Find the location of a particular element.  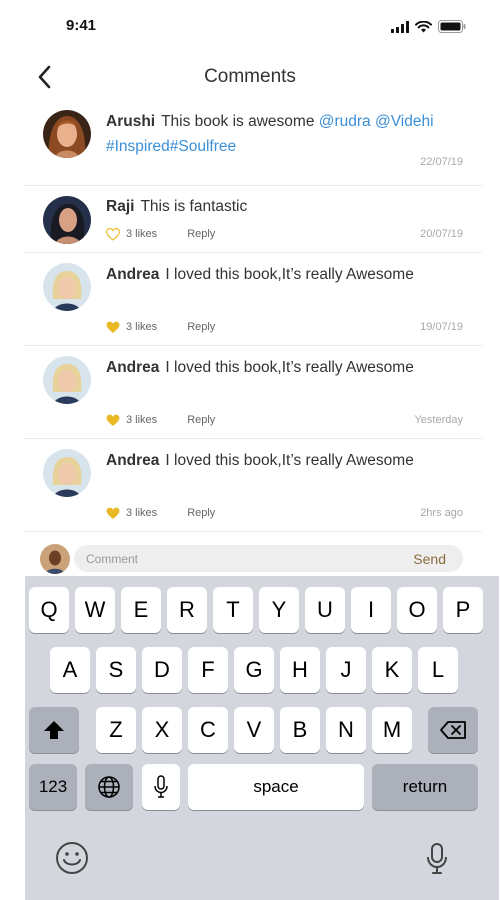

comment-time: 20/07/19 is located at coordinates (441, 234).